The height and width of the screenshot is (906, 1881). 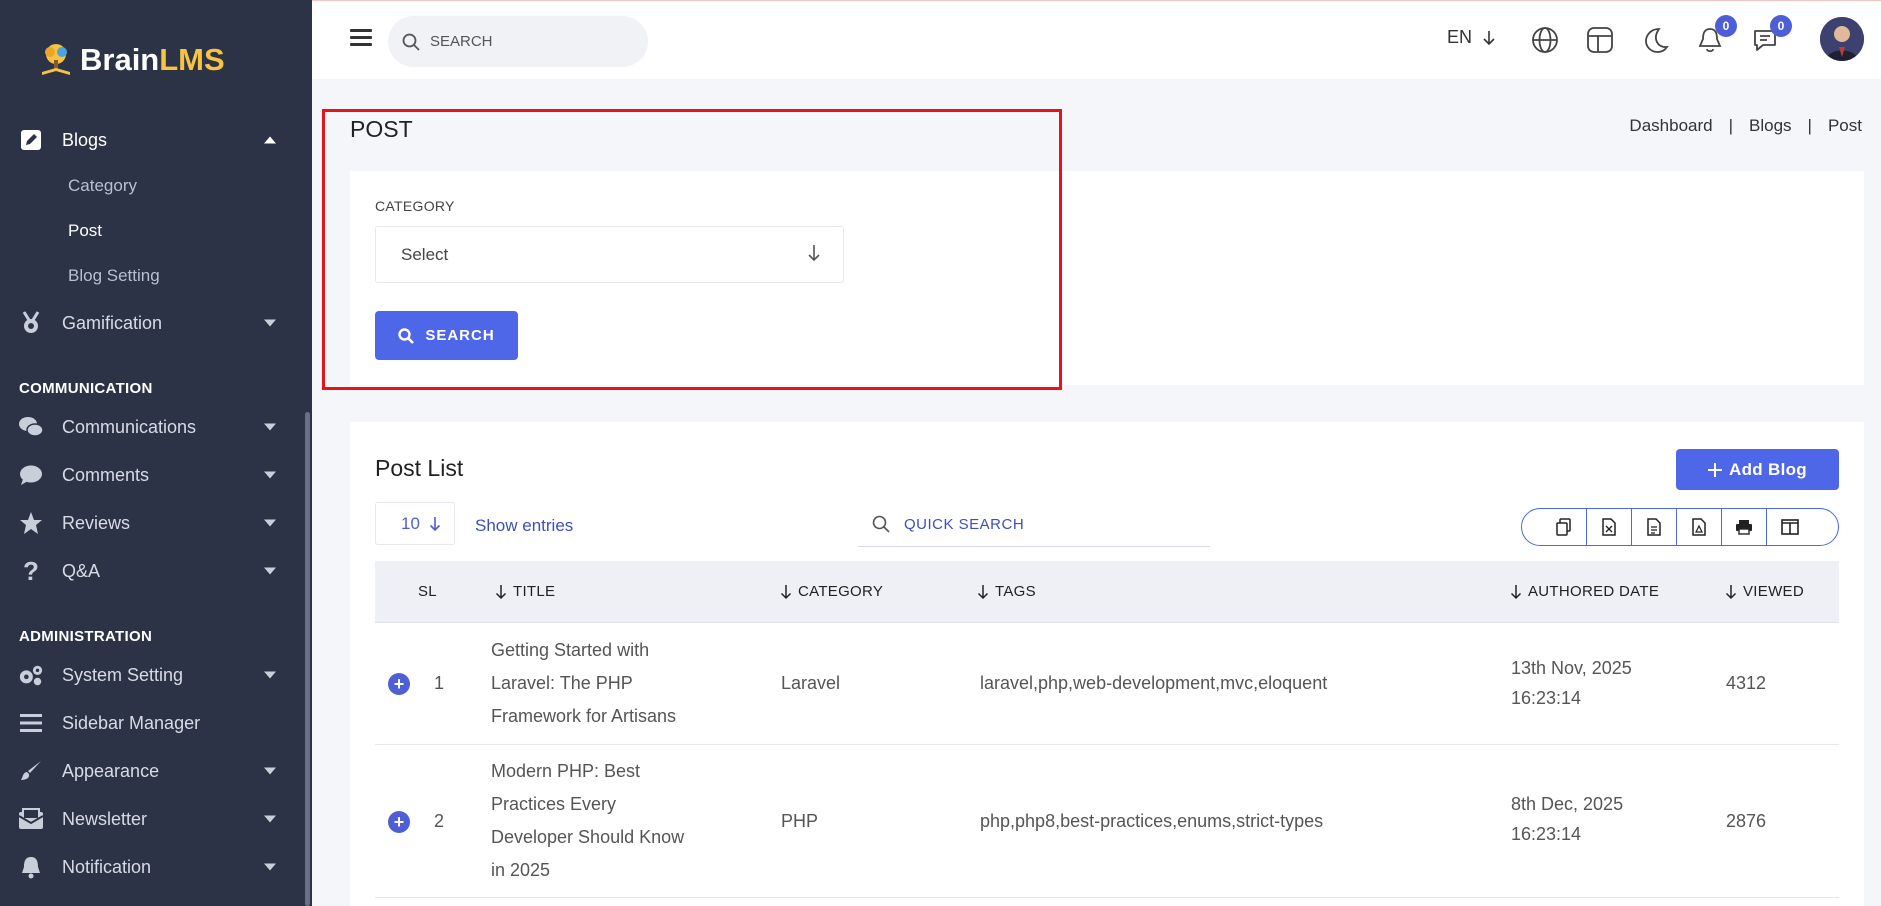 I want to click on sidebar-item-system-setting: System Setting, so click(x=152, y=675).